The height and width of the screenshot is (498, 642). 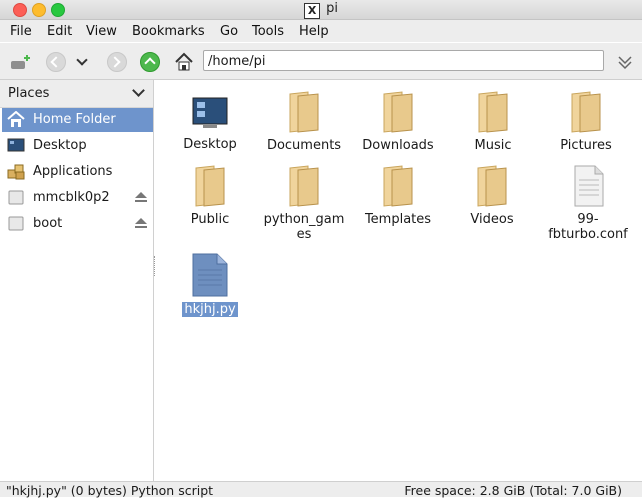 I want to click on forward-arrow-icon, so click(x=117, y=62).